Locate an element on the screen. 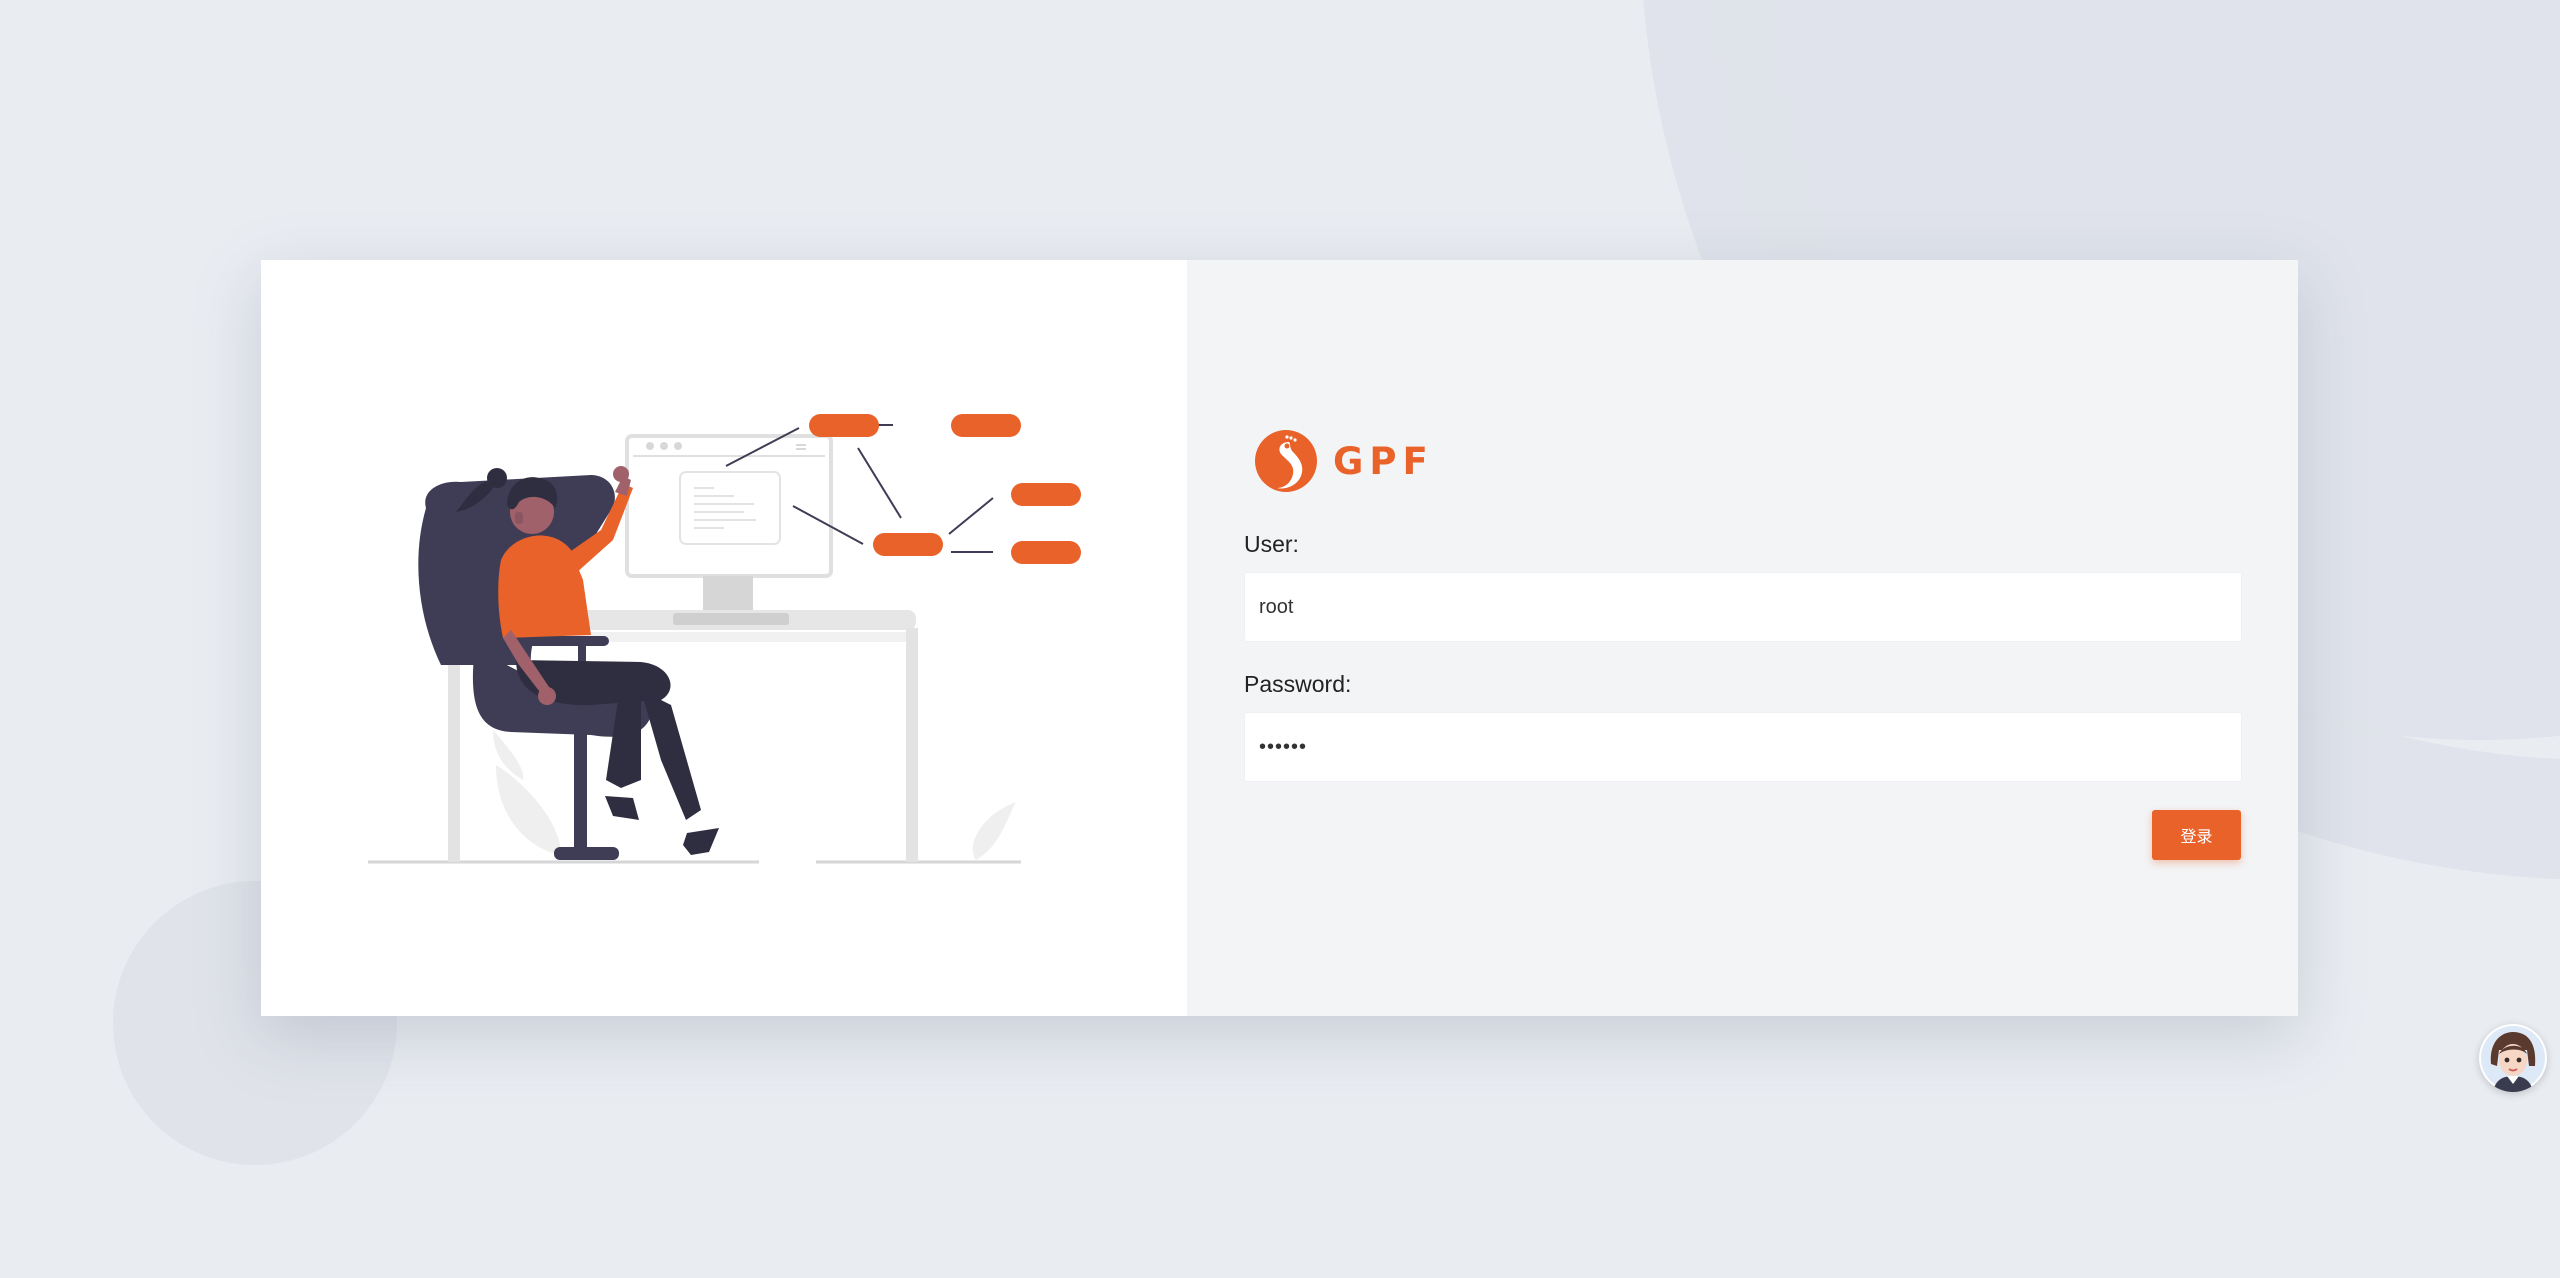 The width and height of the screenshot is (2560, 1278). user-input is located at coordinates (1743, 607).